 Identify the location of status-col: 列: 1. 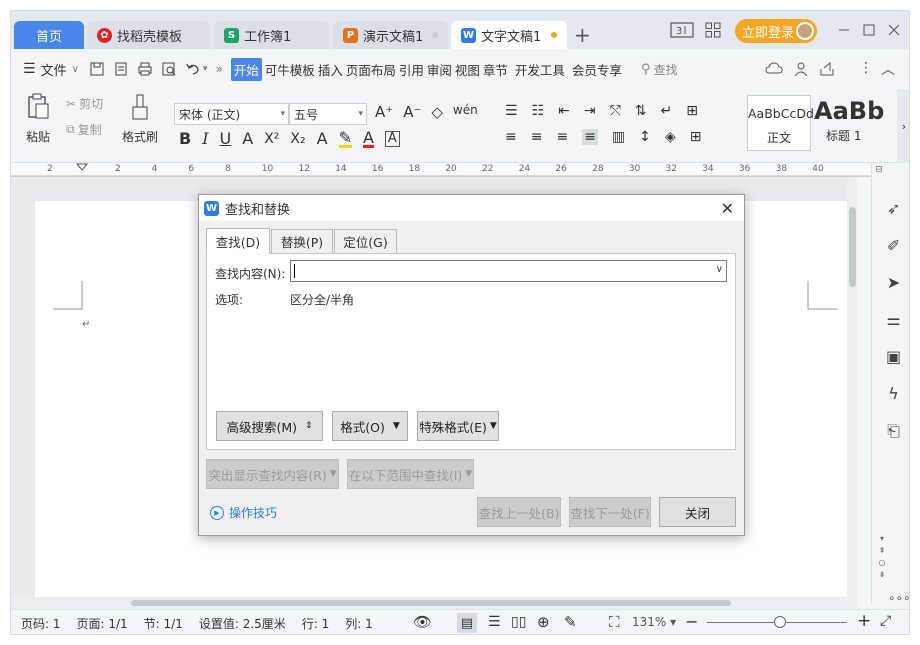
(359, 623).